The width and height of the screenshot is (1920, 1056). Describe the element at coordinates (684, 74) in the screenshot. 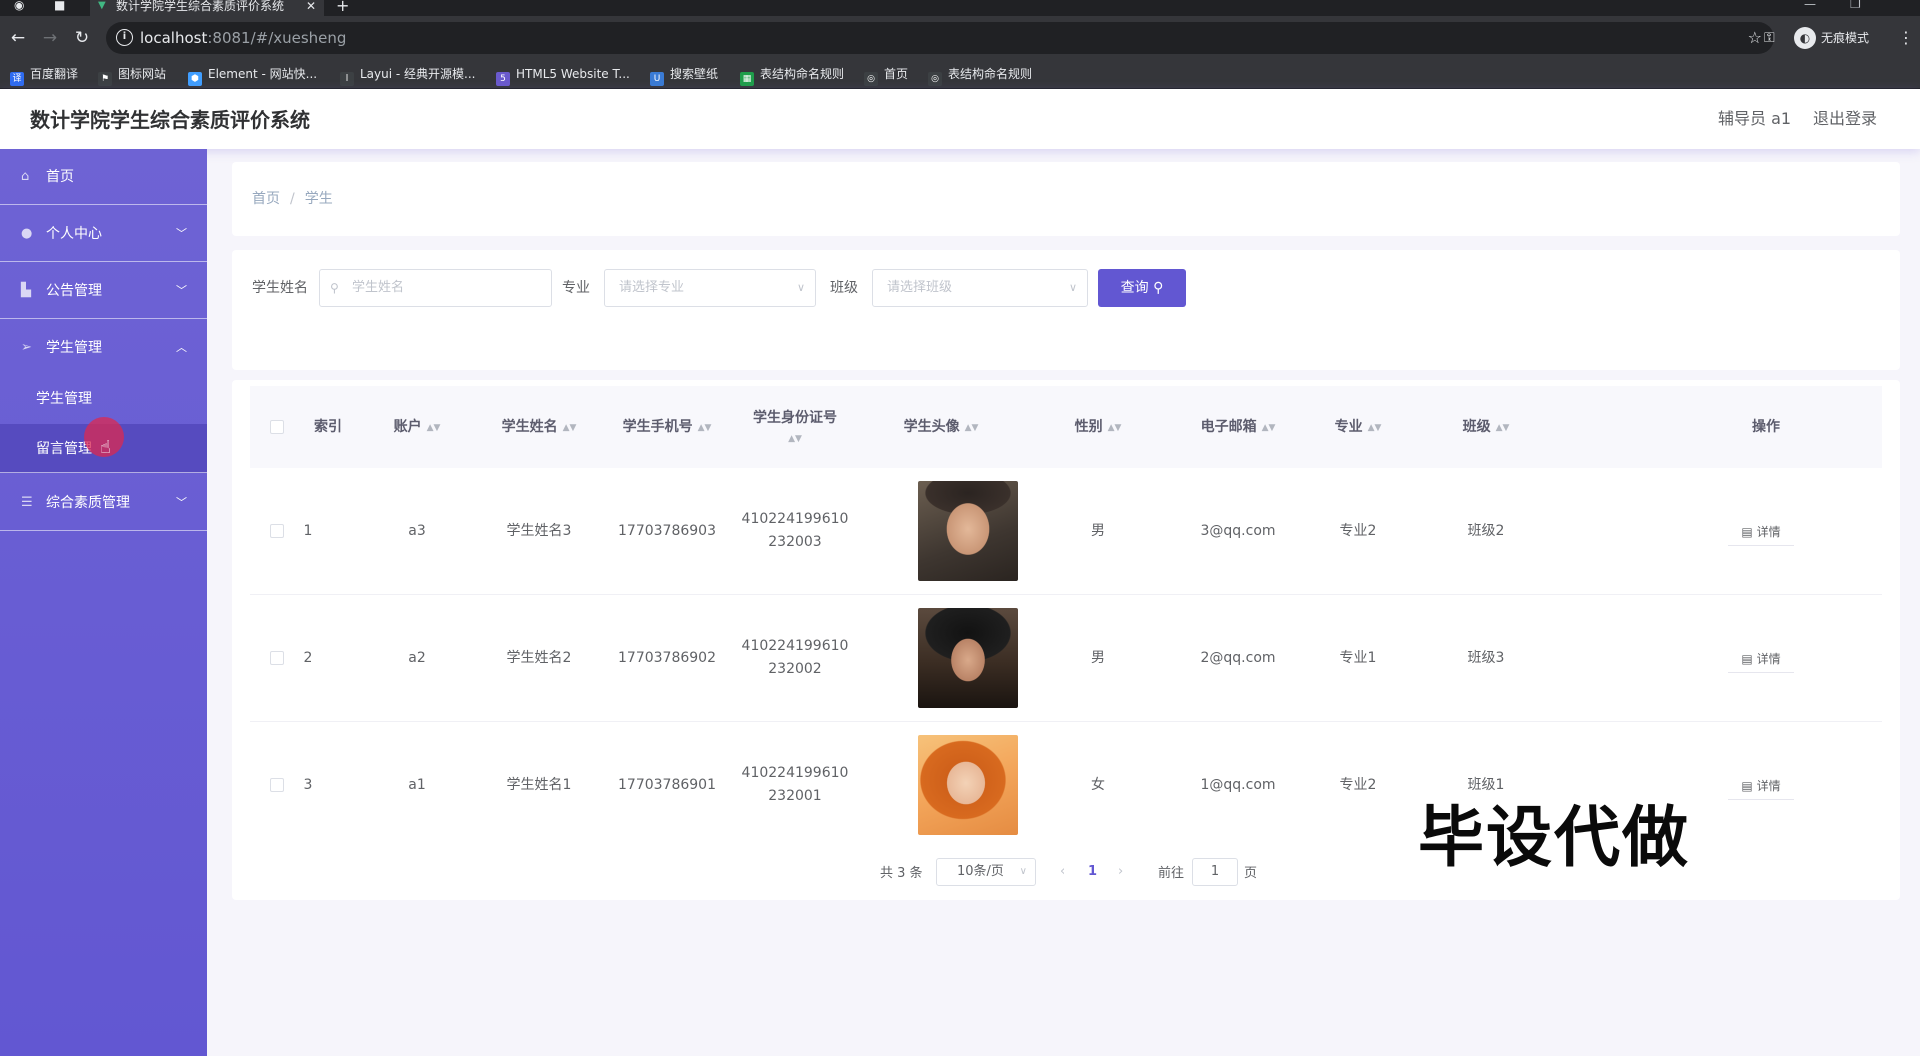

I see `bookmark-item: U 搜索壁纸` at that location.